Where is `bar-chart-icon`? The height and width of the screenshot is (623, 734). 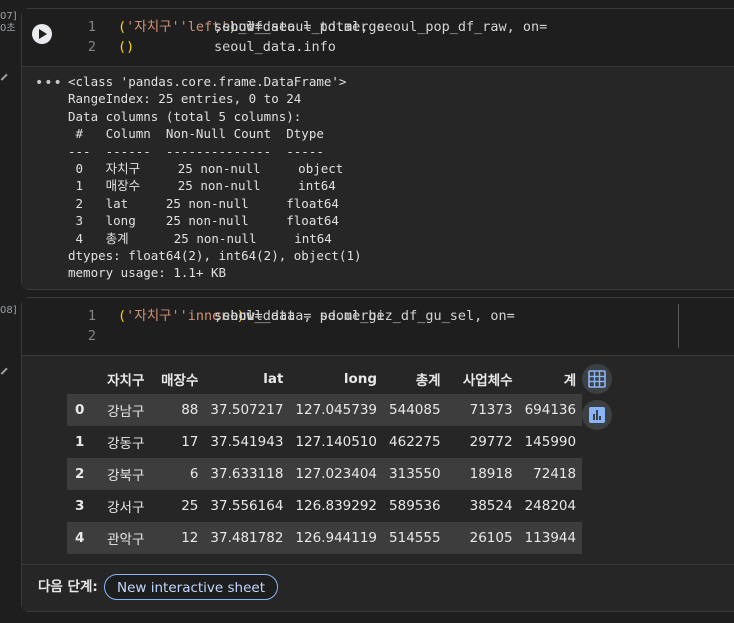 bar-chart-icon is located at coordinates (597, 415).